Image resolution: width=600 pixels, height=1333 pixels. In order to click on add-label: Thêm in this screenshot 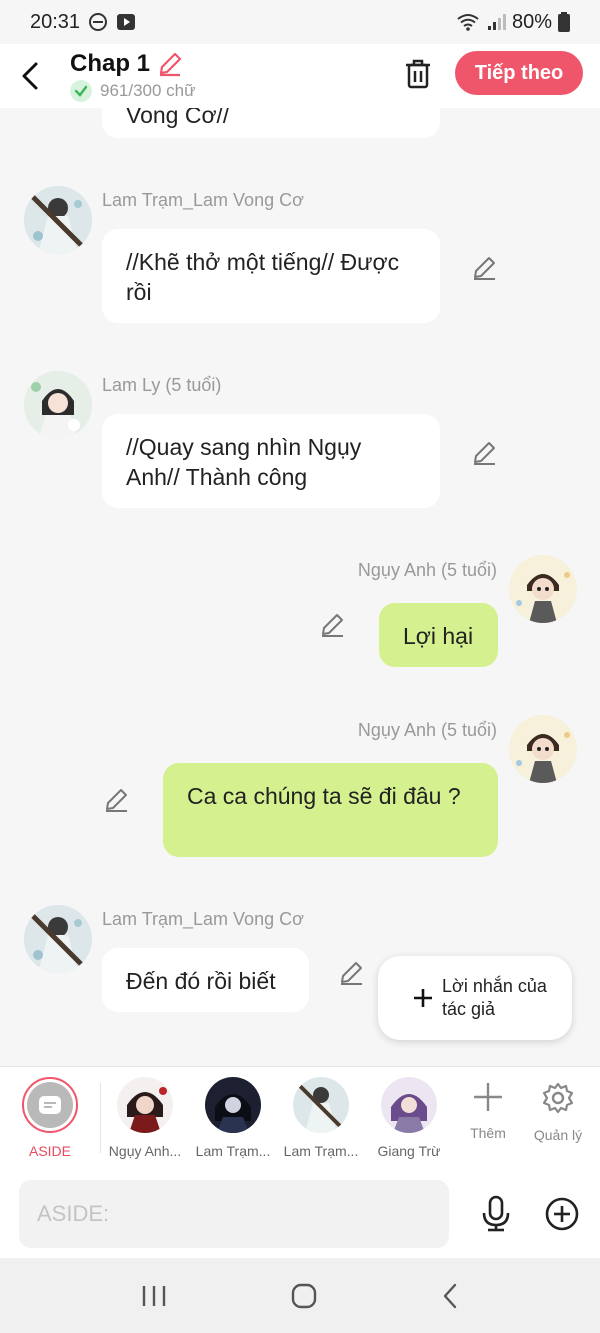, I will do `click(488, 1133)`.